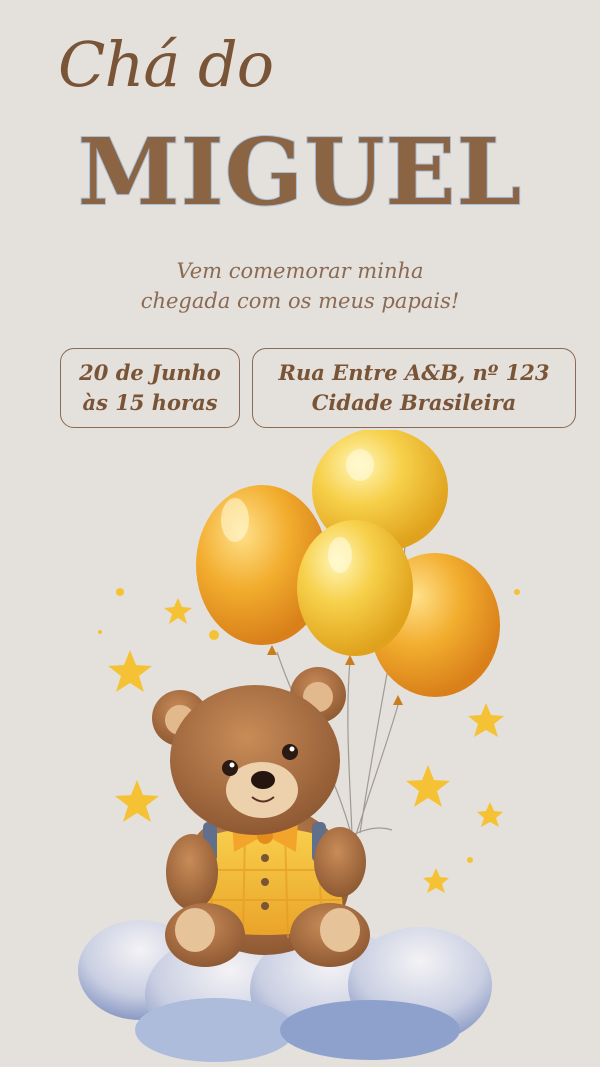  I want to click on location-box: Rua Entre A&B, nº 123 Cidade Brasileira, so click(414, 388).